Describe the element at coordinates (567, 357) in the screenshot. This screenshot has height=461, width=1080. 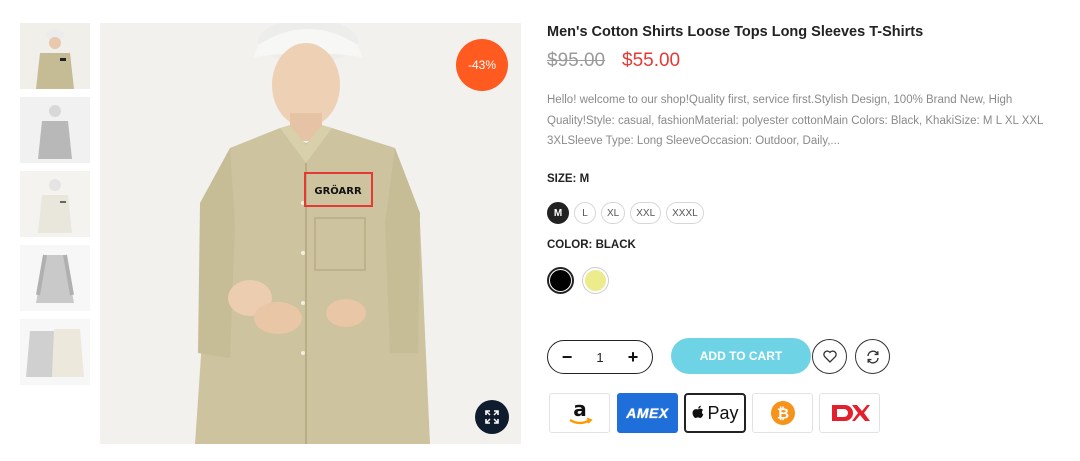
I see `quantity-decrease-button: −` at that location.